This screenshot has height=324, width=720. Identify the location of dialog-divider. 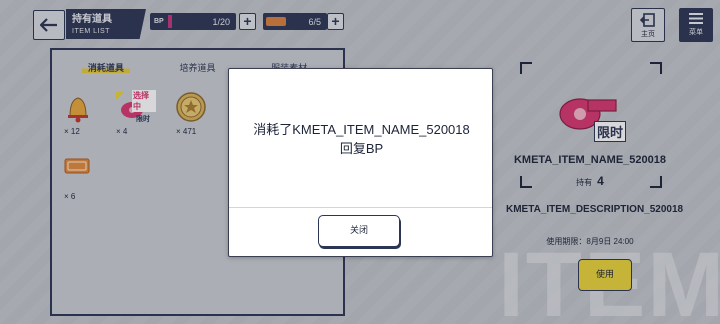
(360, 207).